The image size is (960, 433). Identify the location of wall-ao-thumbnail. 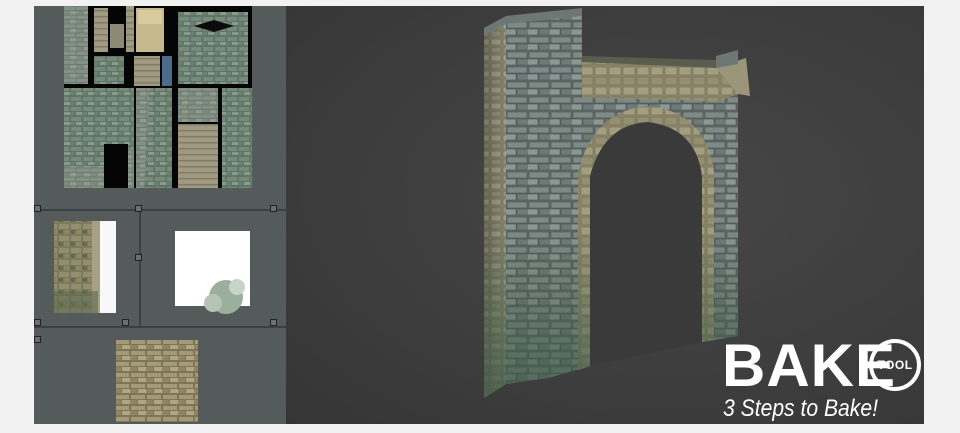
(85, 267).